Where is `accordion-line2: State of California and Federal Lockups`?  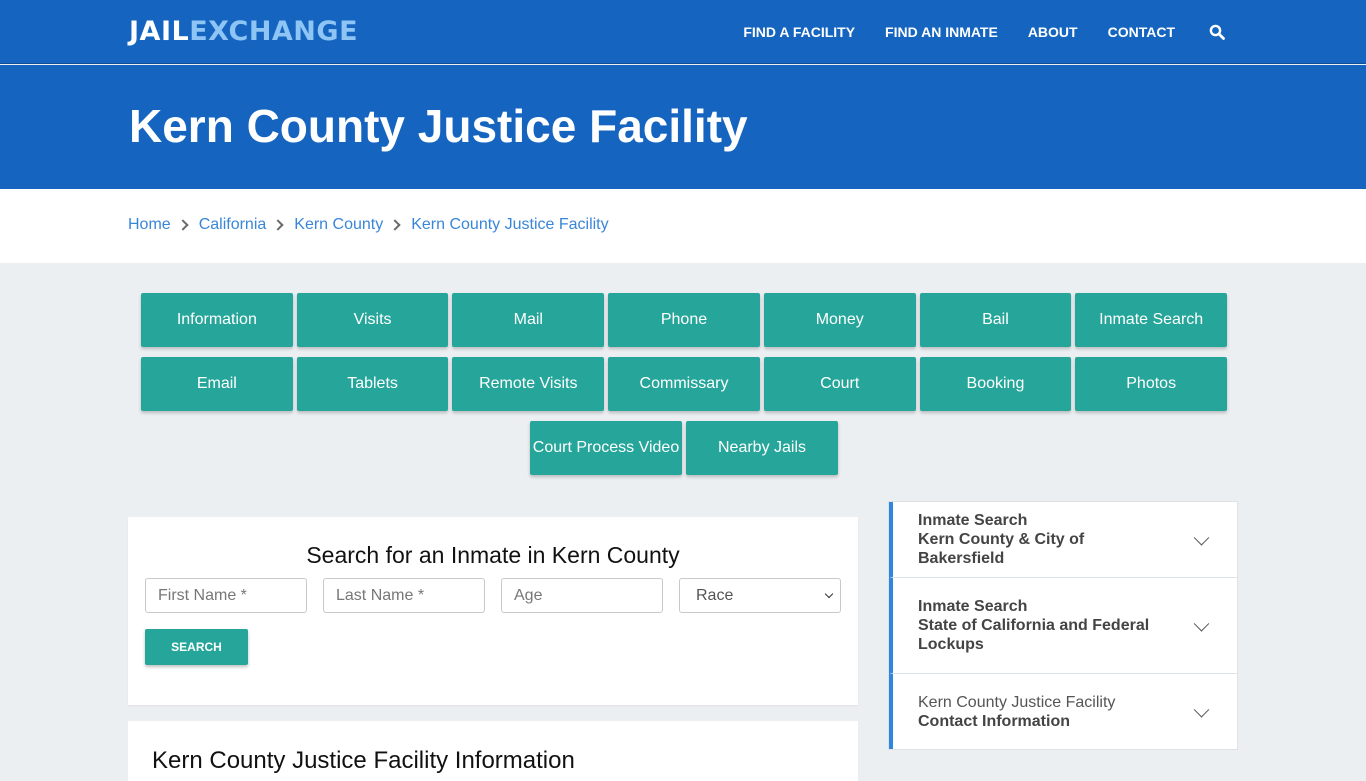 accordion-line2: State of California and Federal Lockups is located at coordinates (1034, 635).